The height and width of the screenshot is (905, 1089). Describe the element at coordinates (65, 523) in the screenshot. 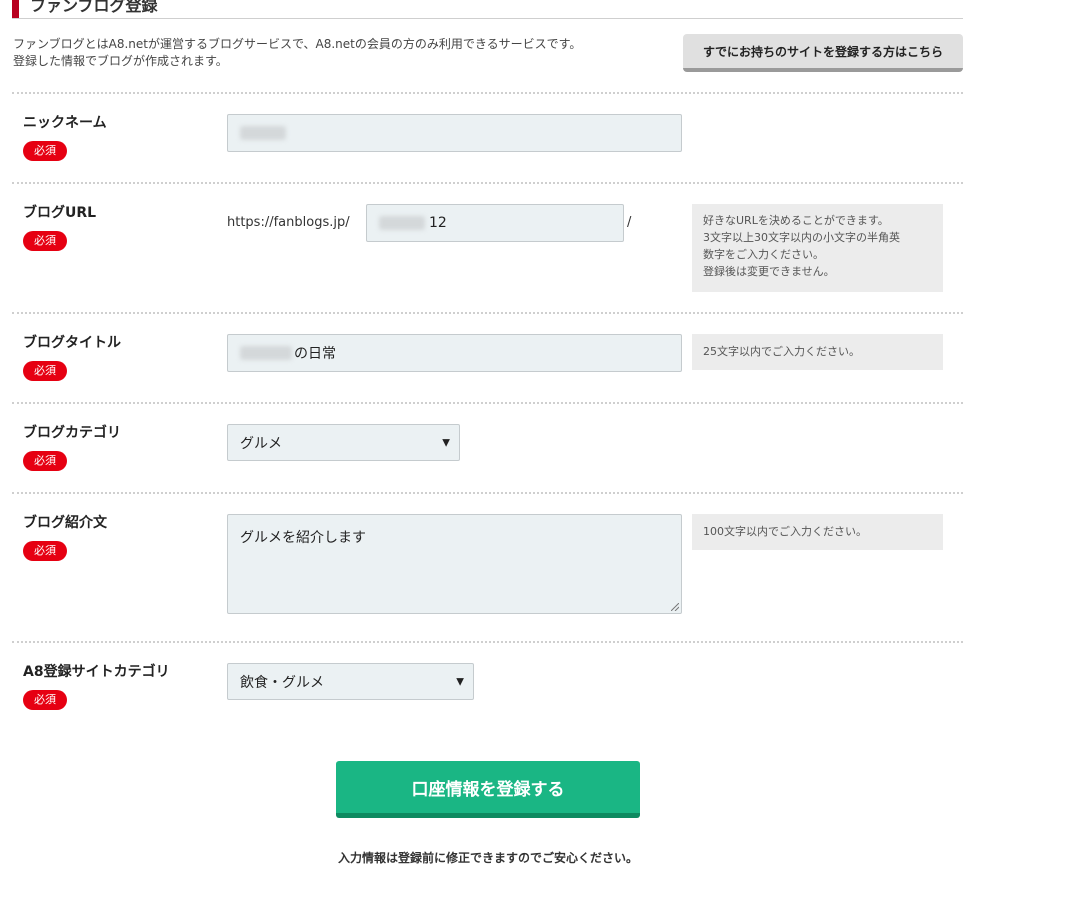

I see `blog-intro-label: ブログ紹介文` at that location.